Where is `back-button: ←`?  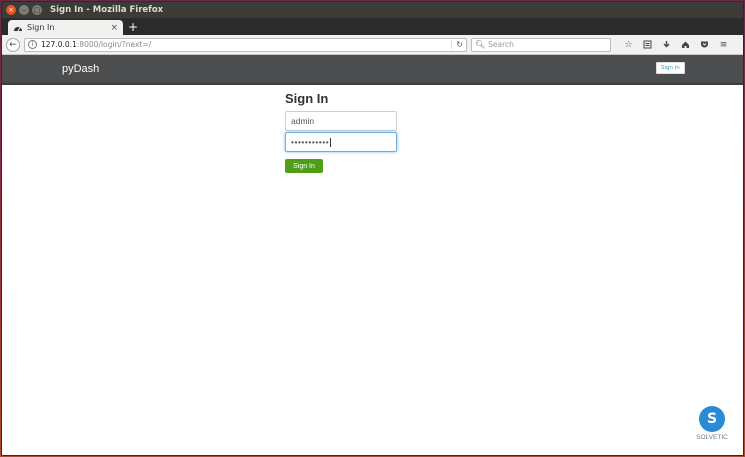
back-button: ← is located at coordinates (13, 44).